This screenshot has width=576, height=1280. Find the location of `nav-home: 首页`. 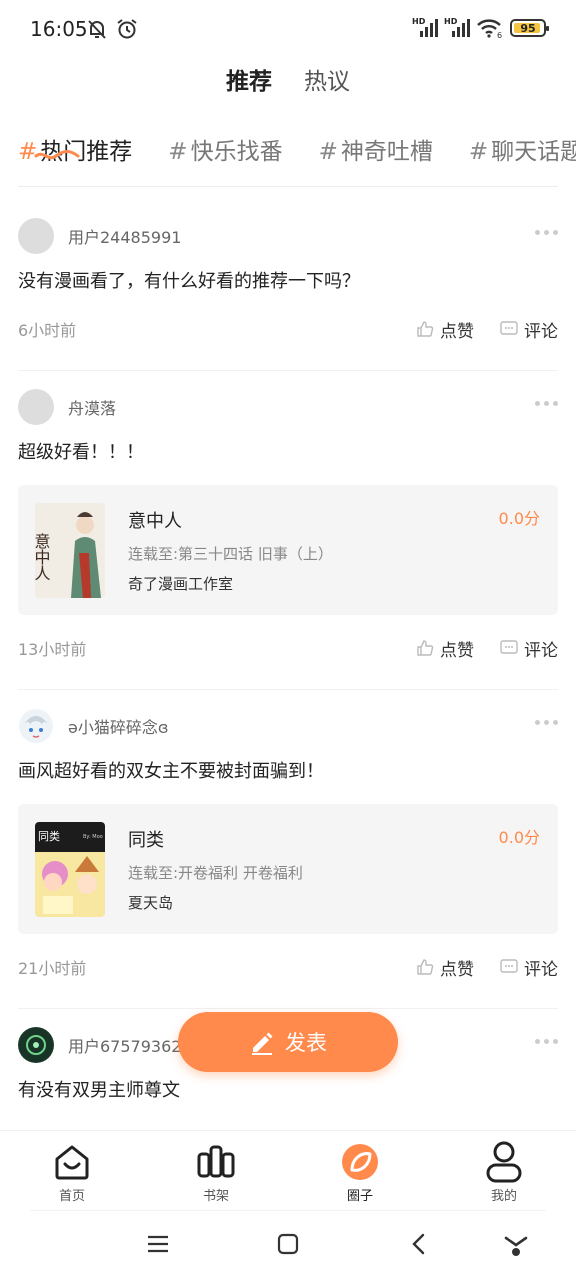

nav-home: 首页 is located at coordinates (72, 1170).